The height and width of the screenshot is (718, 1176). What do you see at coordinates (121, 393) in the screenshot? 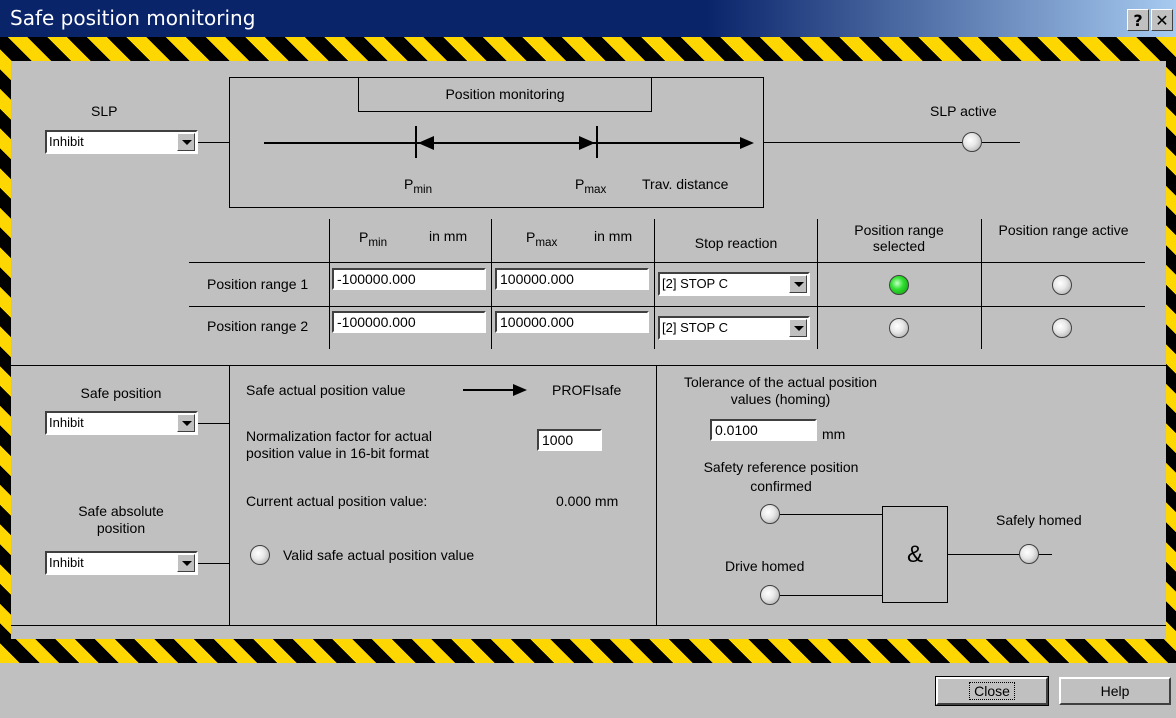
I see `safe-position-label: Safe position` at bounding box center [121, 393].